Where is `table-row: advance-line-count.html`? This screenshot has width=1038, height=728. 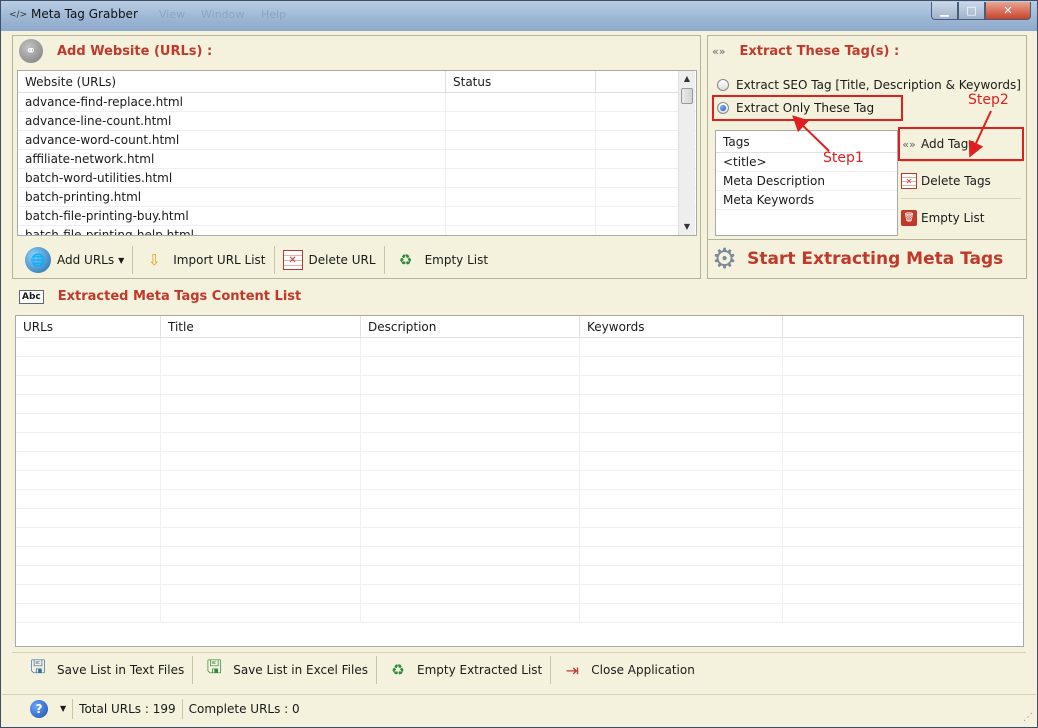 table-row: advance-line-count.html is located at coordinates (357, 121).